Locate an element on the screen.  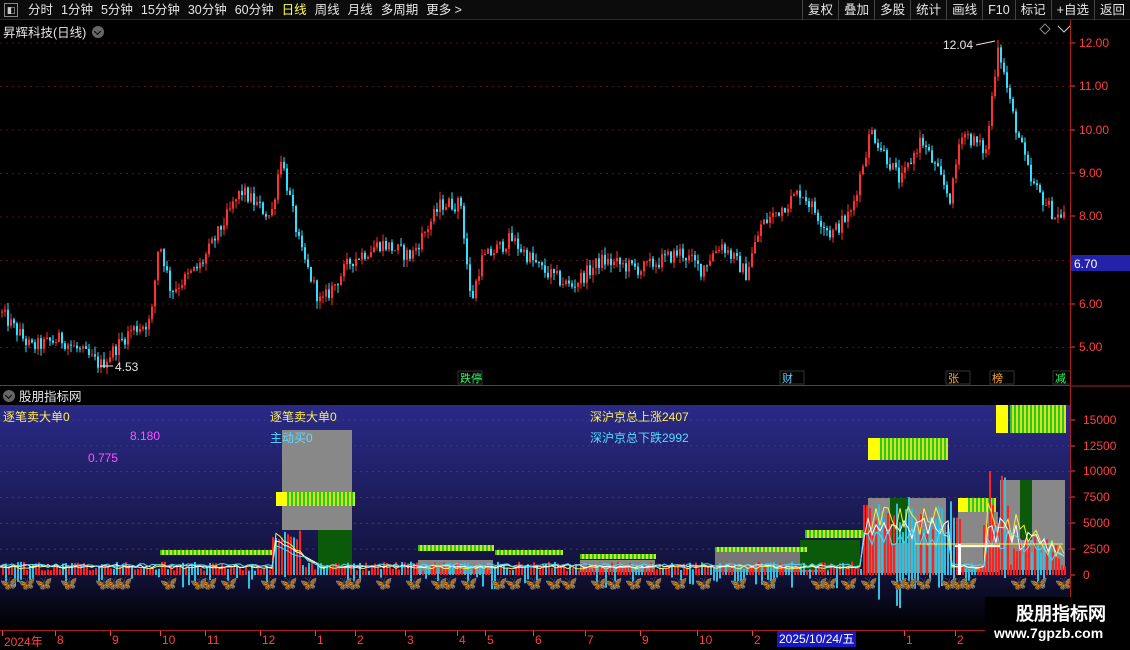
toolbar-action-button: +自选 is located at coordinates (1072, 10).